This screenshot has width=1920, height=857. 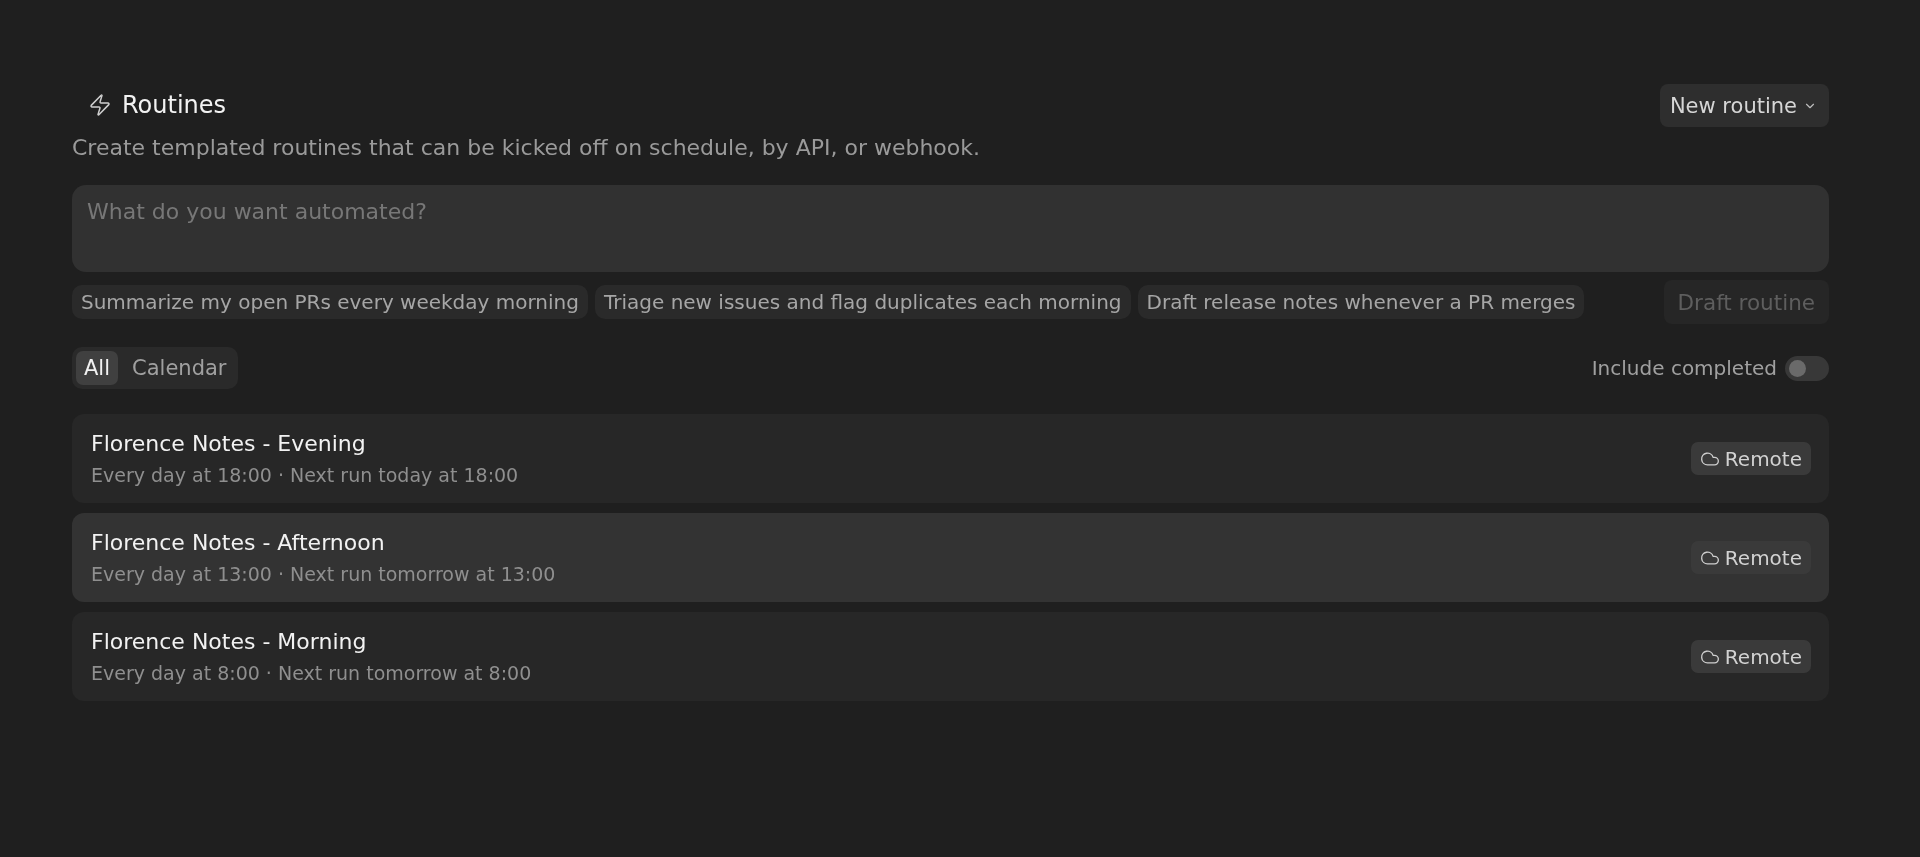 What do you see at coordinates (1807, 368) in the screenshot?
I see `include-completed-switch` at bounding box center [1807, 368].